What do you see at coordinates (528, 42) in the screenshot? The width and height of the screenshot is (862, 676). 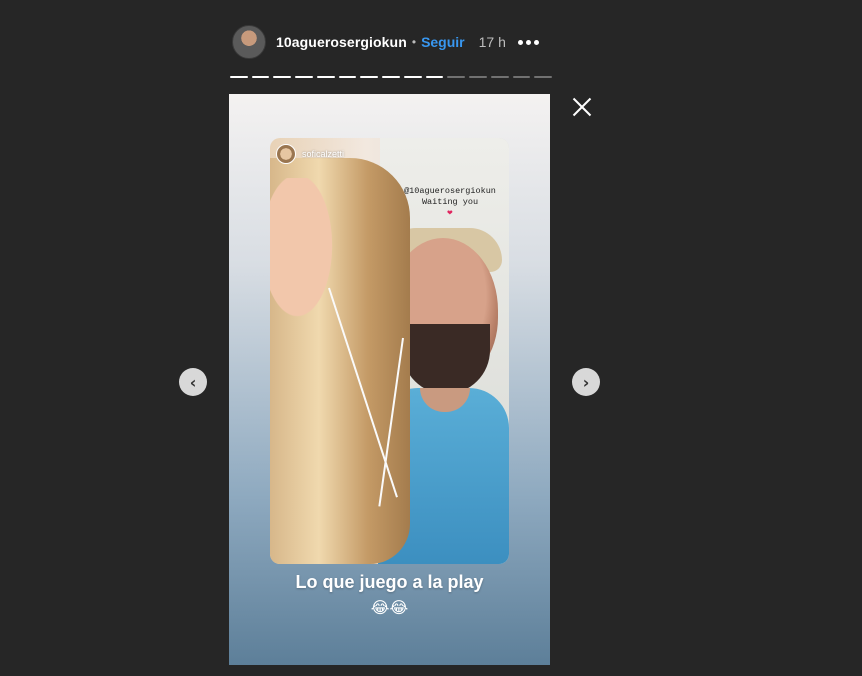 I see `more-options-icon` at bounding box center [528, 42].